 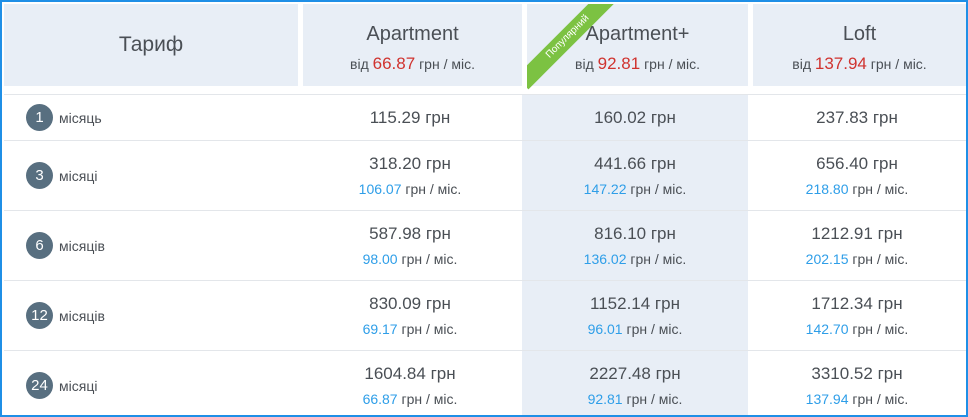 What do you see at coordinates (39, 245) in the screenshot?
I see `months-badge: 6` at bounding box center [39, 245].